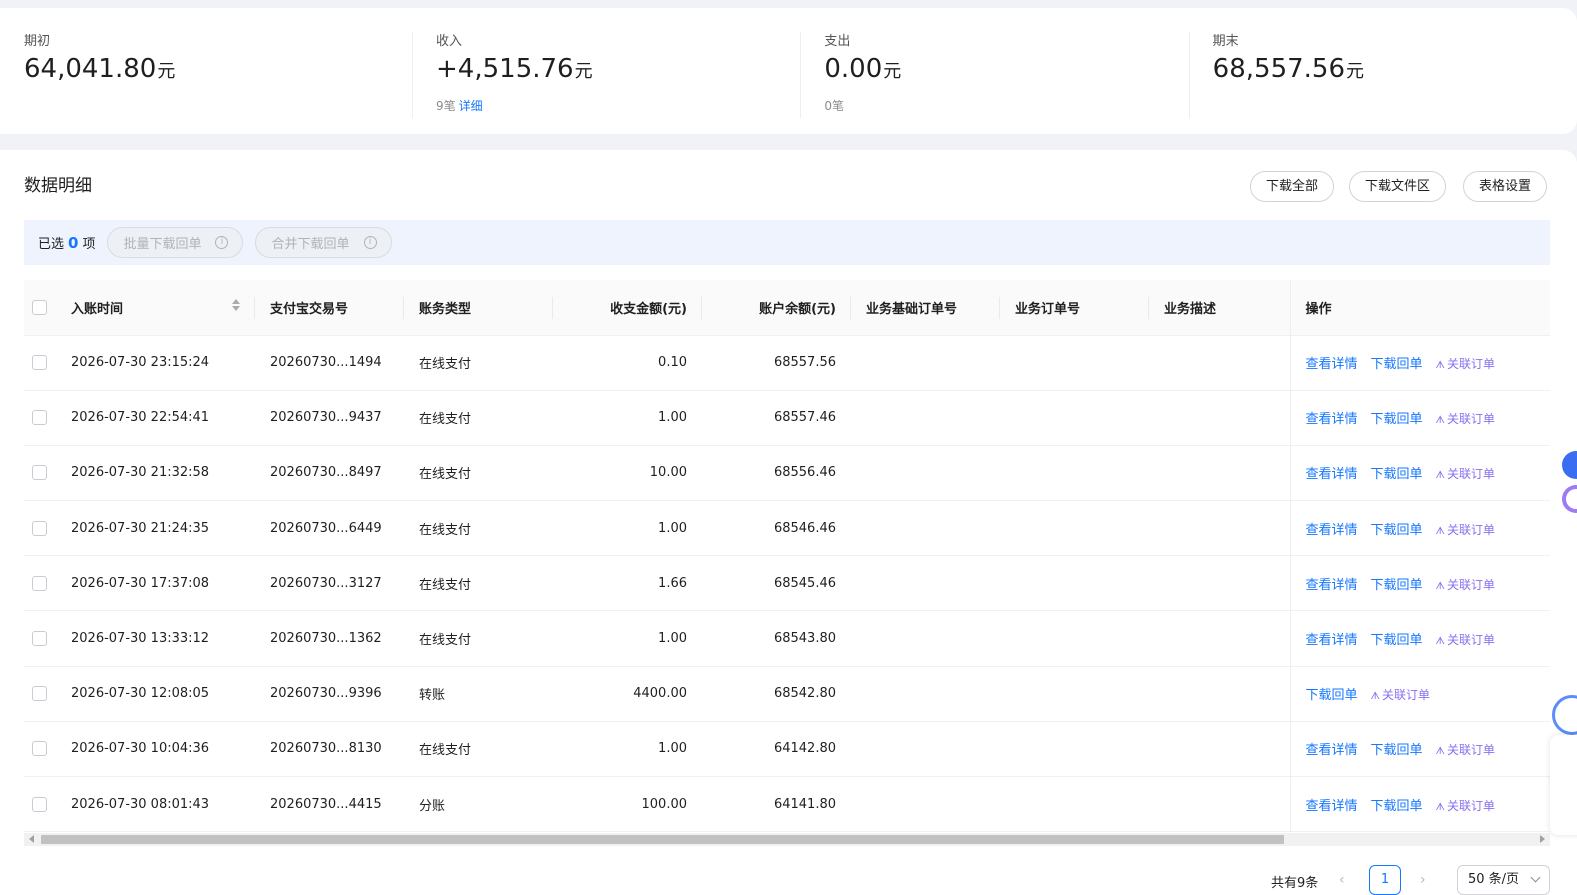 Image resolution: width=1577 pixels, height=895 pixels. I want to click on cell-balance: 68542.80, so click(776, 694).